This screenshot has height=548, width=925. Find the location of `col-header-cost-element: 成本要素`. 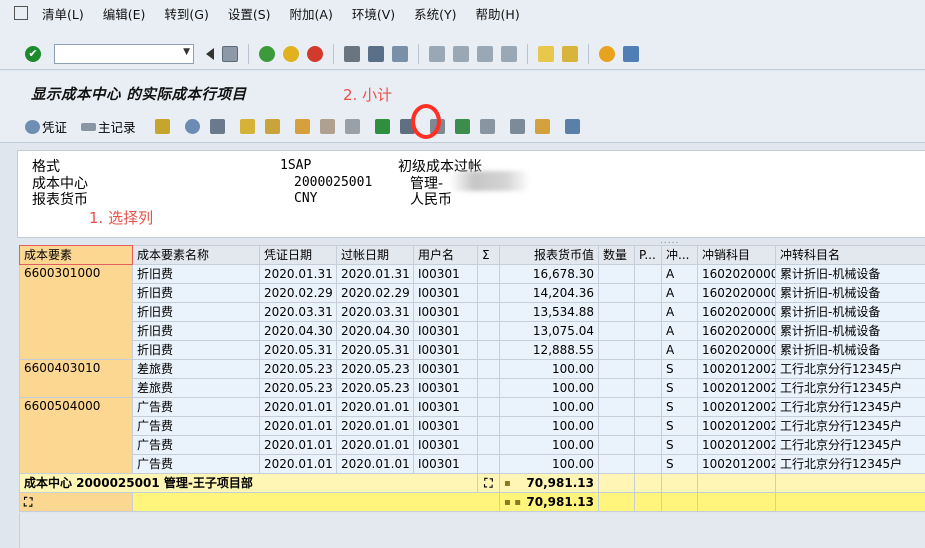

col-header-cost-element: 成本要素 is located at coordinates (76, 255).